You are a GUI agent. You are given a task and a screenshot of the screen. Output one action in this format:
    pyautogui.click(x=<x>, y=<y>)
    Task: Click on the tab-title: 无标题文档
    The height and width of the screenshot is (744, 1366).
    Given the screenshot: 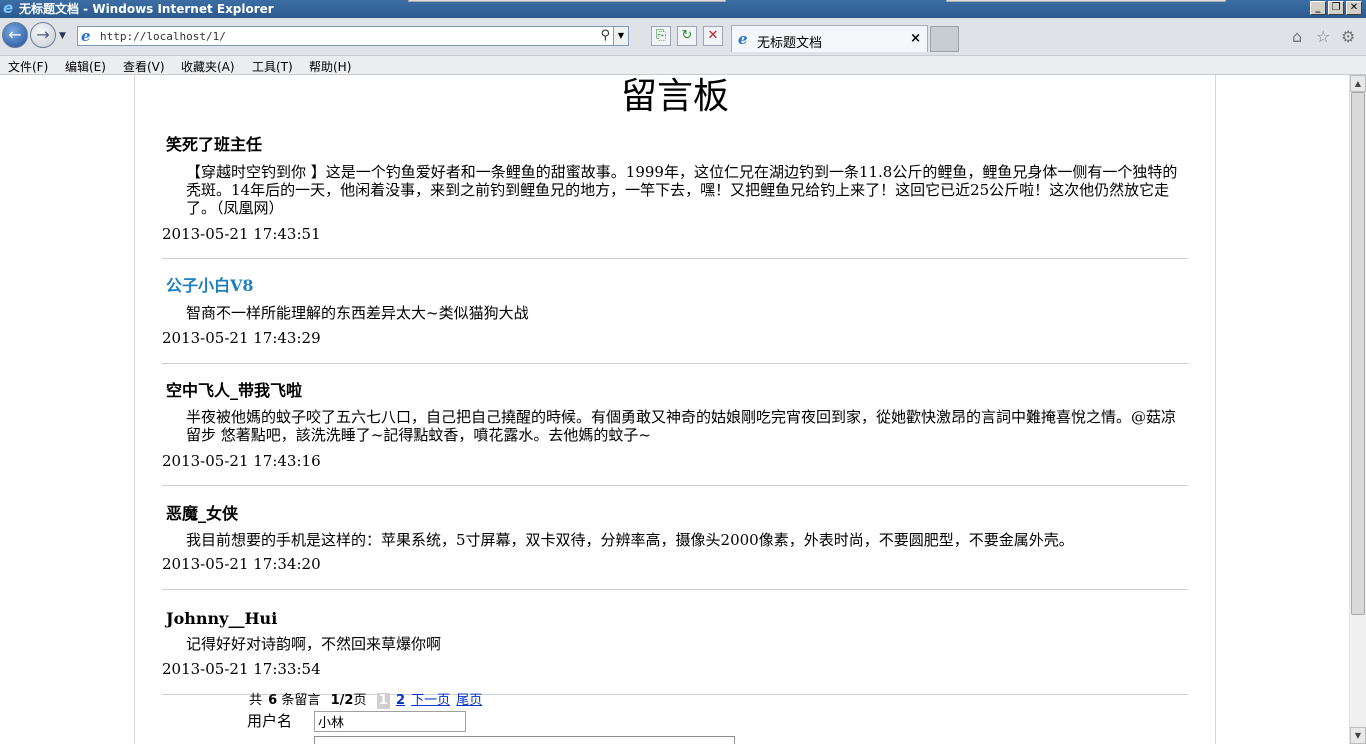 What is the action you would take?
    pyautogui.click(x=790, y=43)
    